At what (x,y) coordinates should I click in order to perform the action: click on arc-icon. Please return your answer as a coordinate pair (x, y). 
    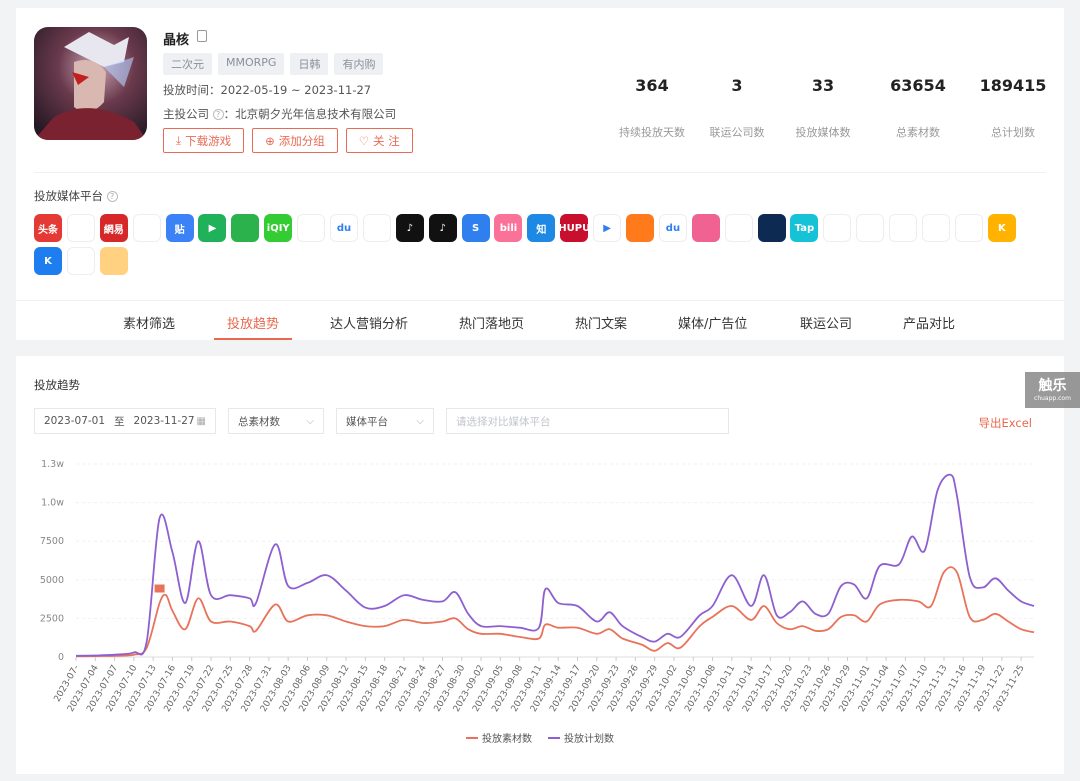
    Looking at the image, I should click on (870, 228).